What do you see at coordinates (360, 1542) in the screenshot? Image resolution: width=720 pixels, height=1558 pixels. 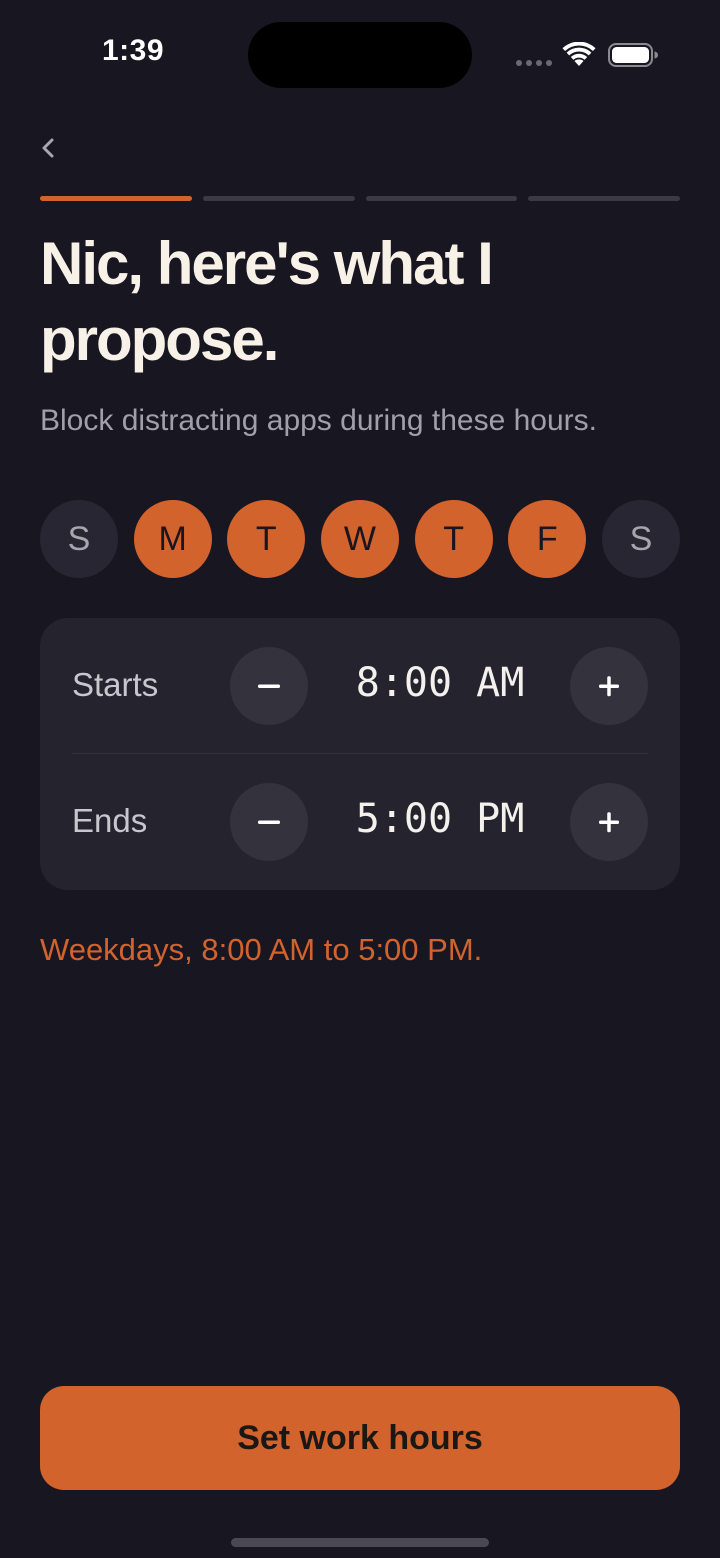 I see `home-indicator` at bounding box center [360, 1542].